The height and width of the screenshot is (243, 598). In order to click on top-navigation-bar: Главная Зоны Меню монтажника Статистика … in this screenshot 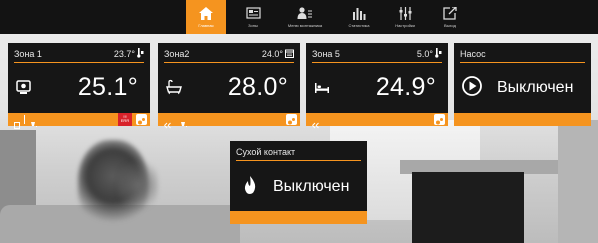, I will do `click(299, 17)`.